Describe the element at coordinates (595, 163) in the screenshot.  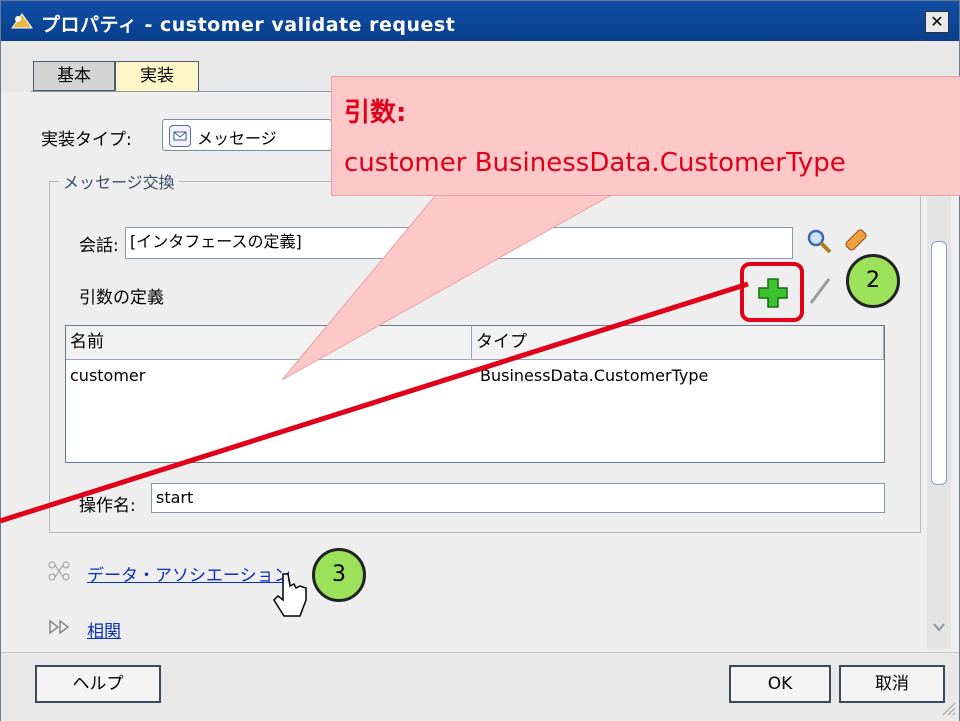
I see `callout-text: customer BusinessData.CustomerType` at that location.